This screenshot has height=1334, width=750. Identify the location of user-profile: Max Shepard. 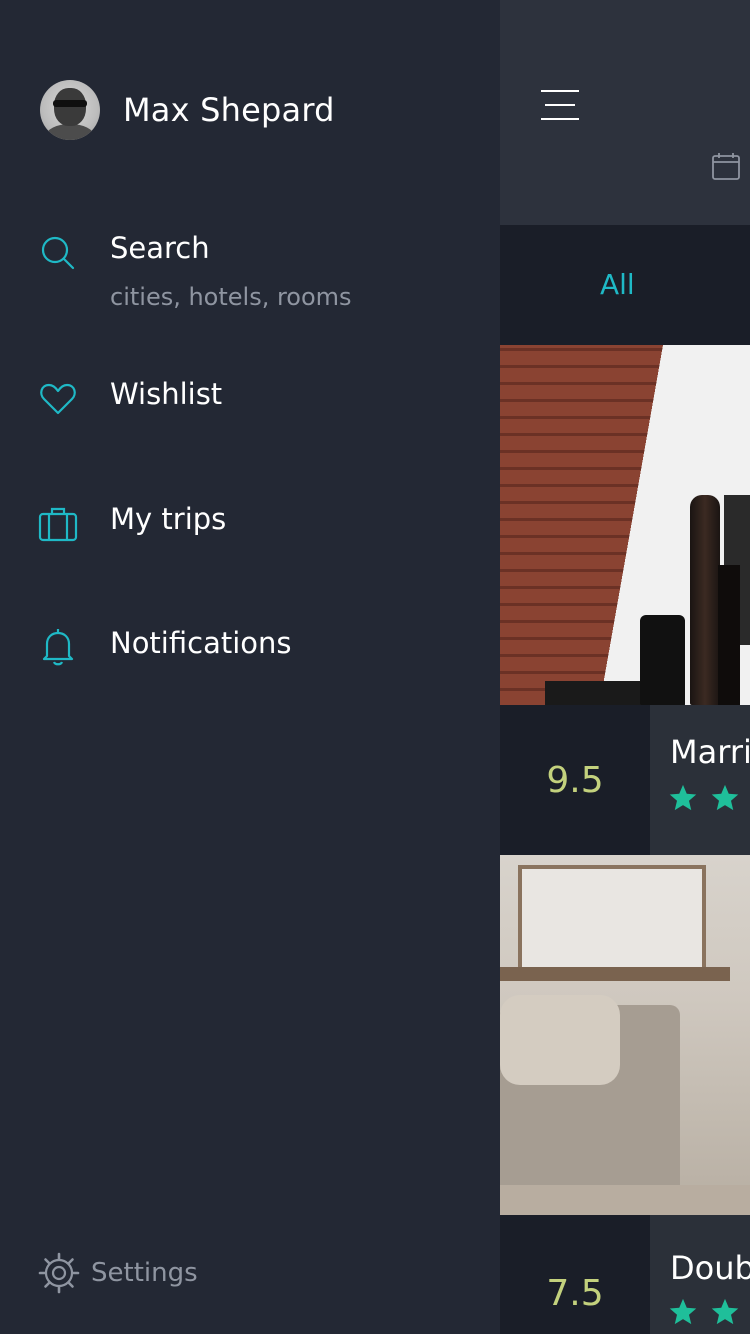
(187, 110).